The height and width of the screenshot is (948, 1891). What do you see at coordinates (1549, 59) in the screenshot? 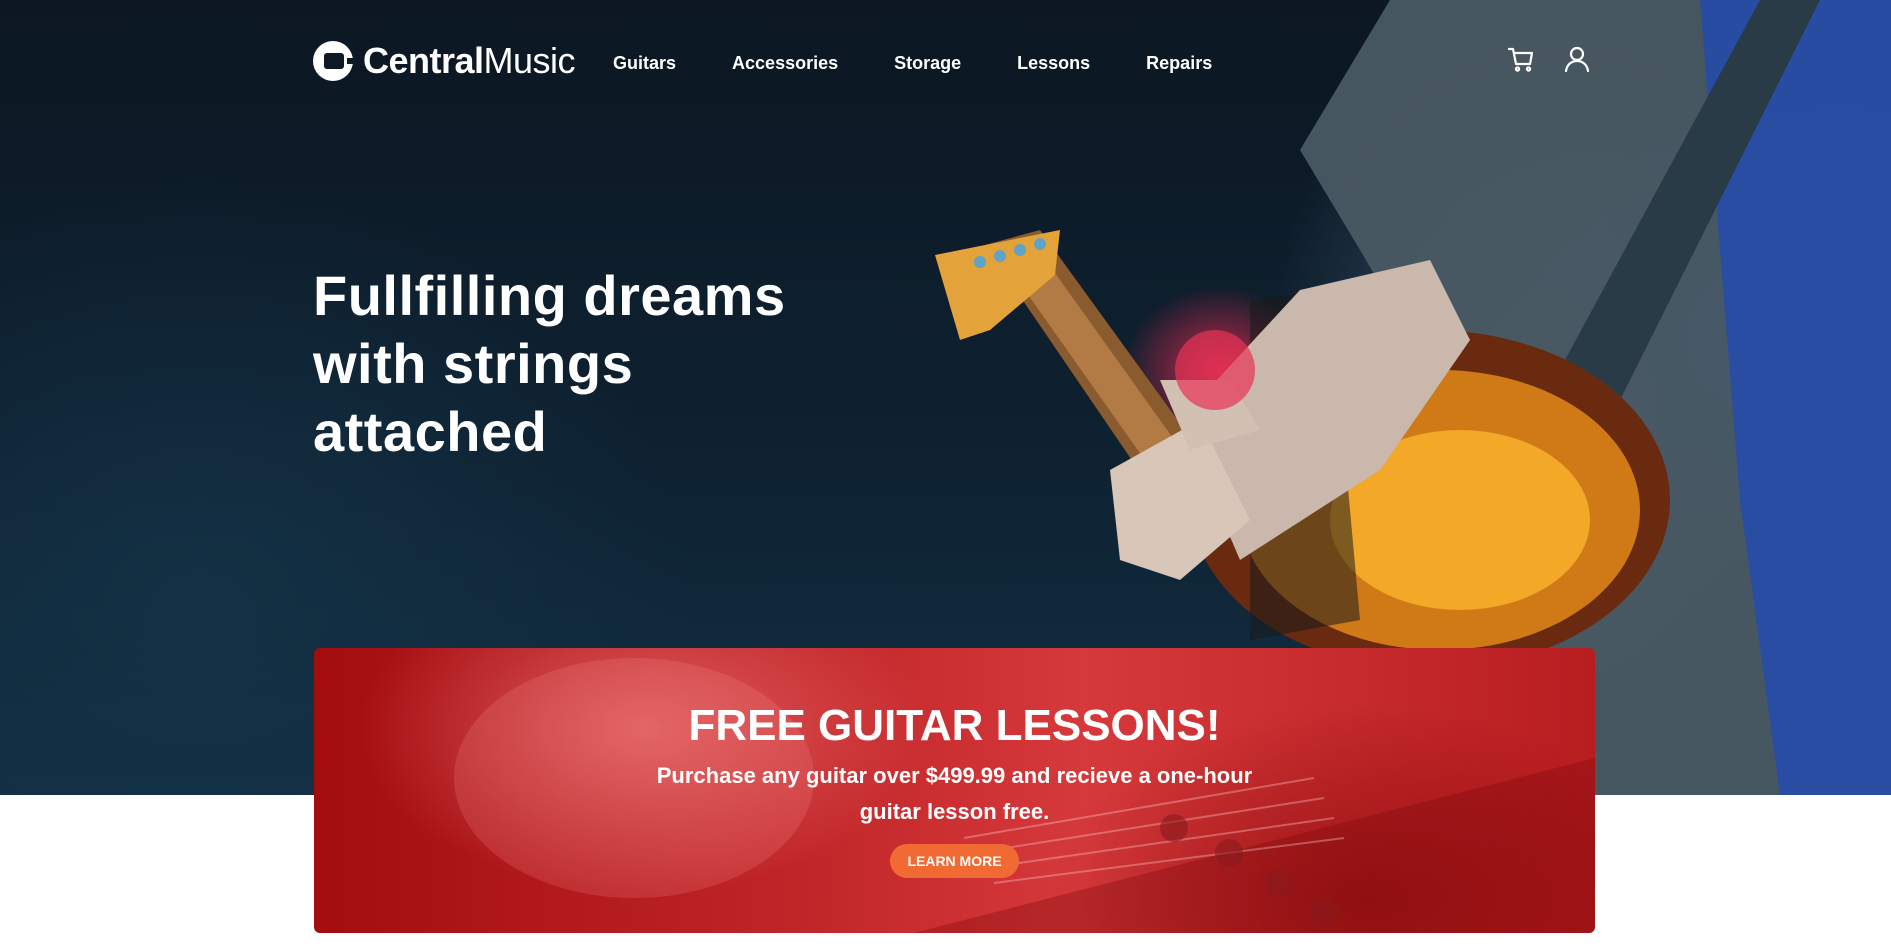
I see `nav-icons` at bounding box center [1549, 59].